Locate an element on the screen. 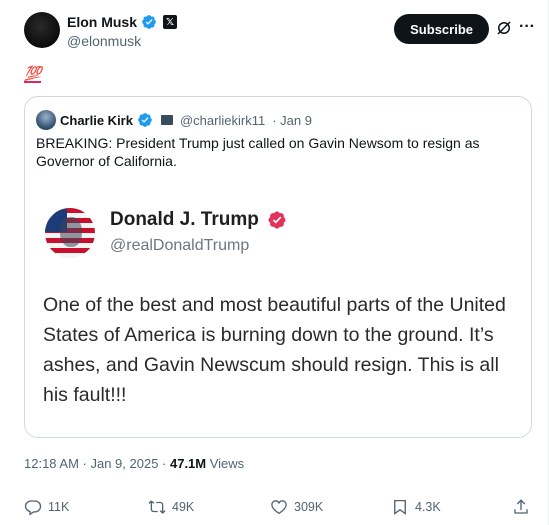  bookmark-icon is located at coordinates (400, 507).